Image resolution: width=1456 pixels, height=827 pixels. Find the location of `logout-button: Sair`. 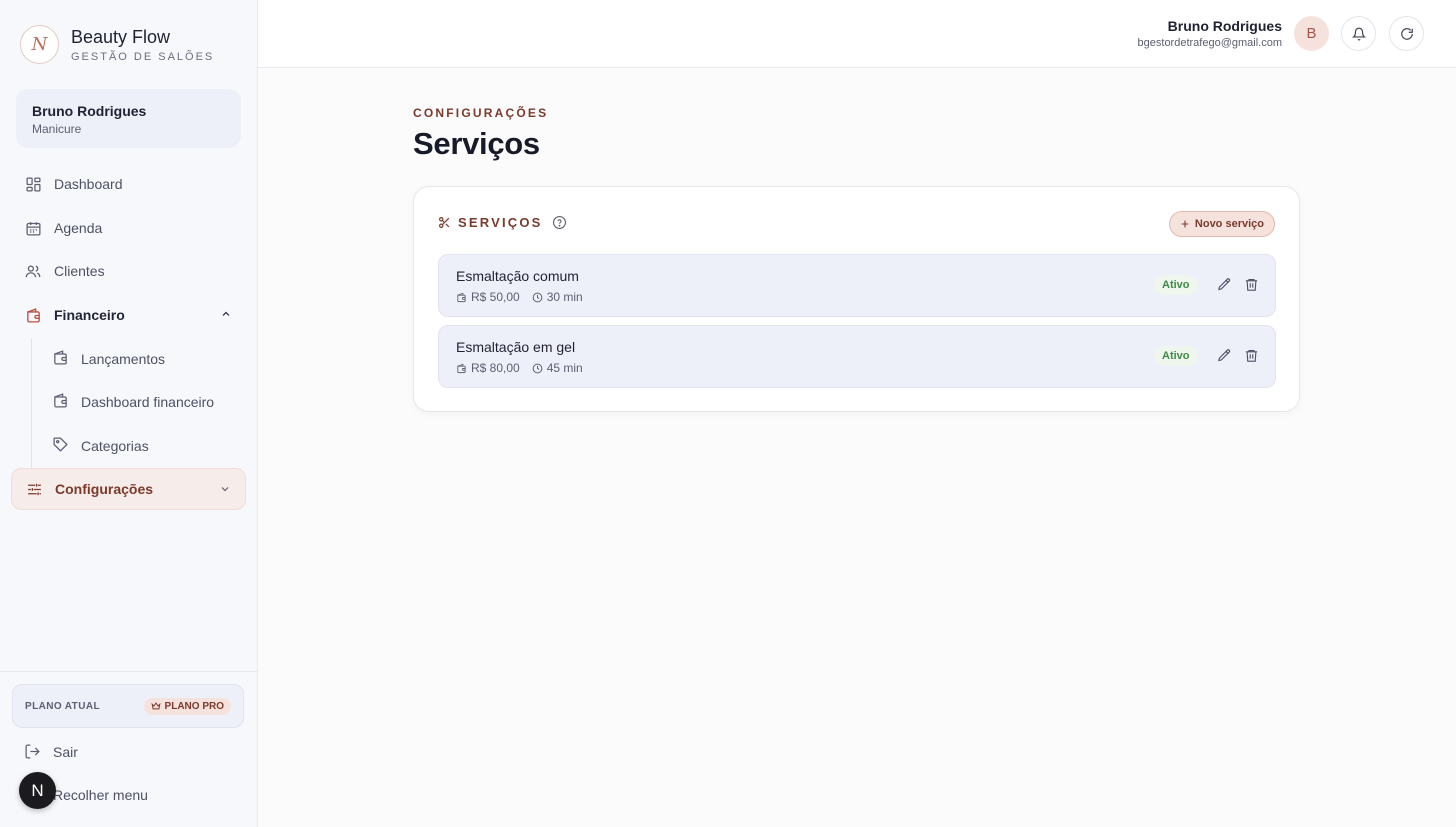

logout-button: Sair is located at coordinates (51, 751).